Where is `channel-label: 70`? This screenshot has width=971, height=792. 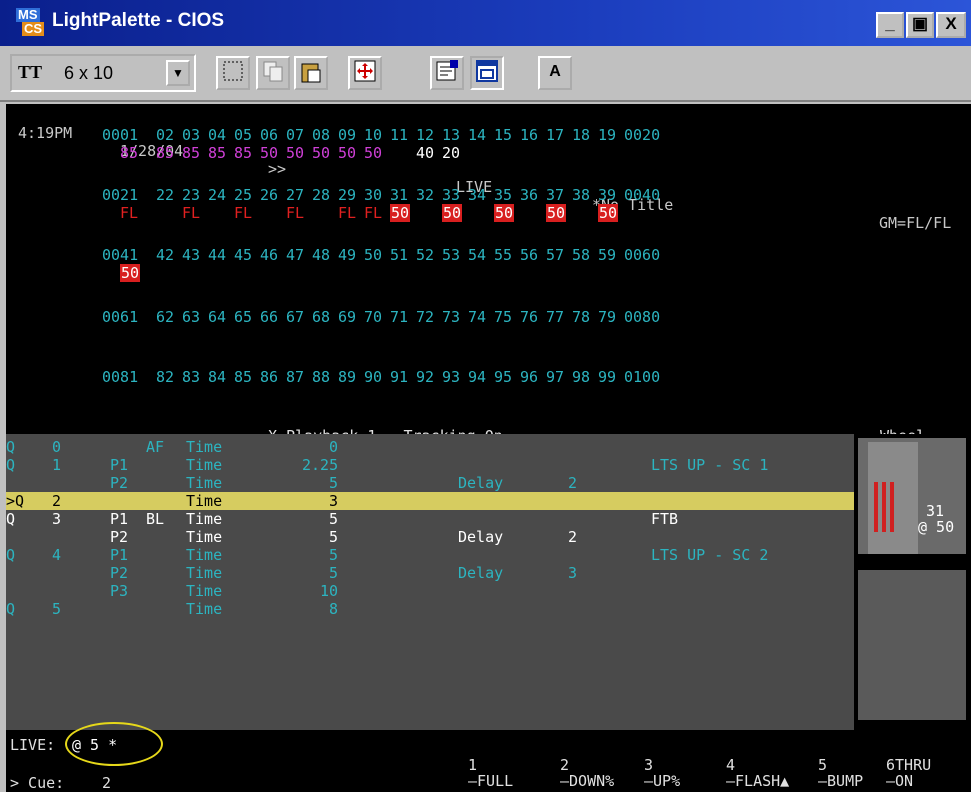
channel-label: 70 is located at coordinates (373, 317).